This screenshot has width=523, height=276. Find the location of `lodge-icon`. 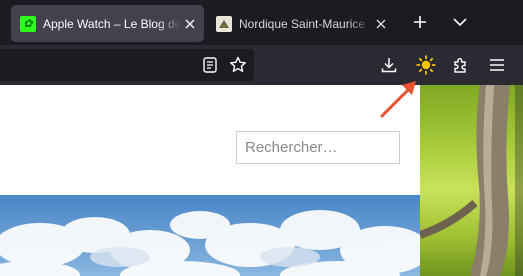

lodge-icon is located at coordinates (224, 23).